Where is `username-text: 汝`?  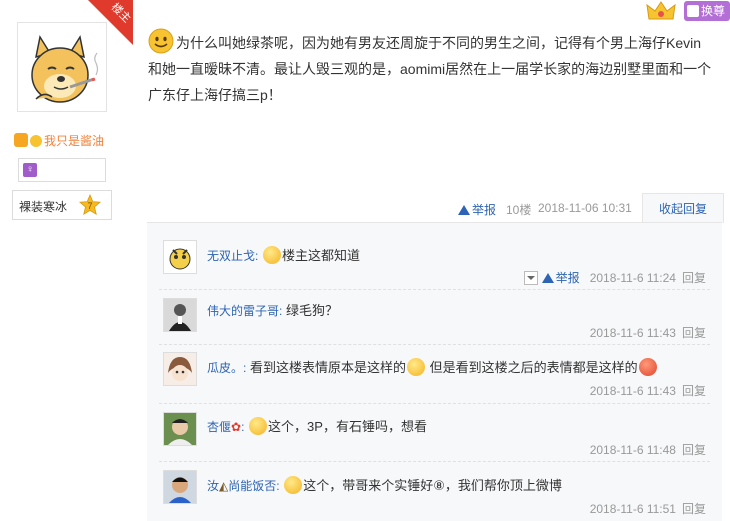 username-text: 汝 is located at coordinates (213, 486).